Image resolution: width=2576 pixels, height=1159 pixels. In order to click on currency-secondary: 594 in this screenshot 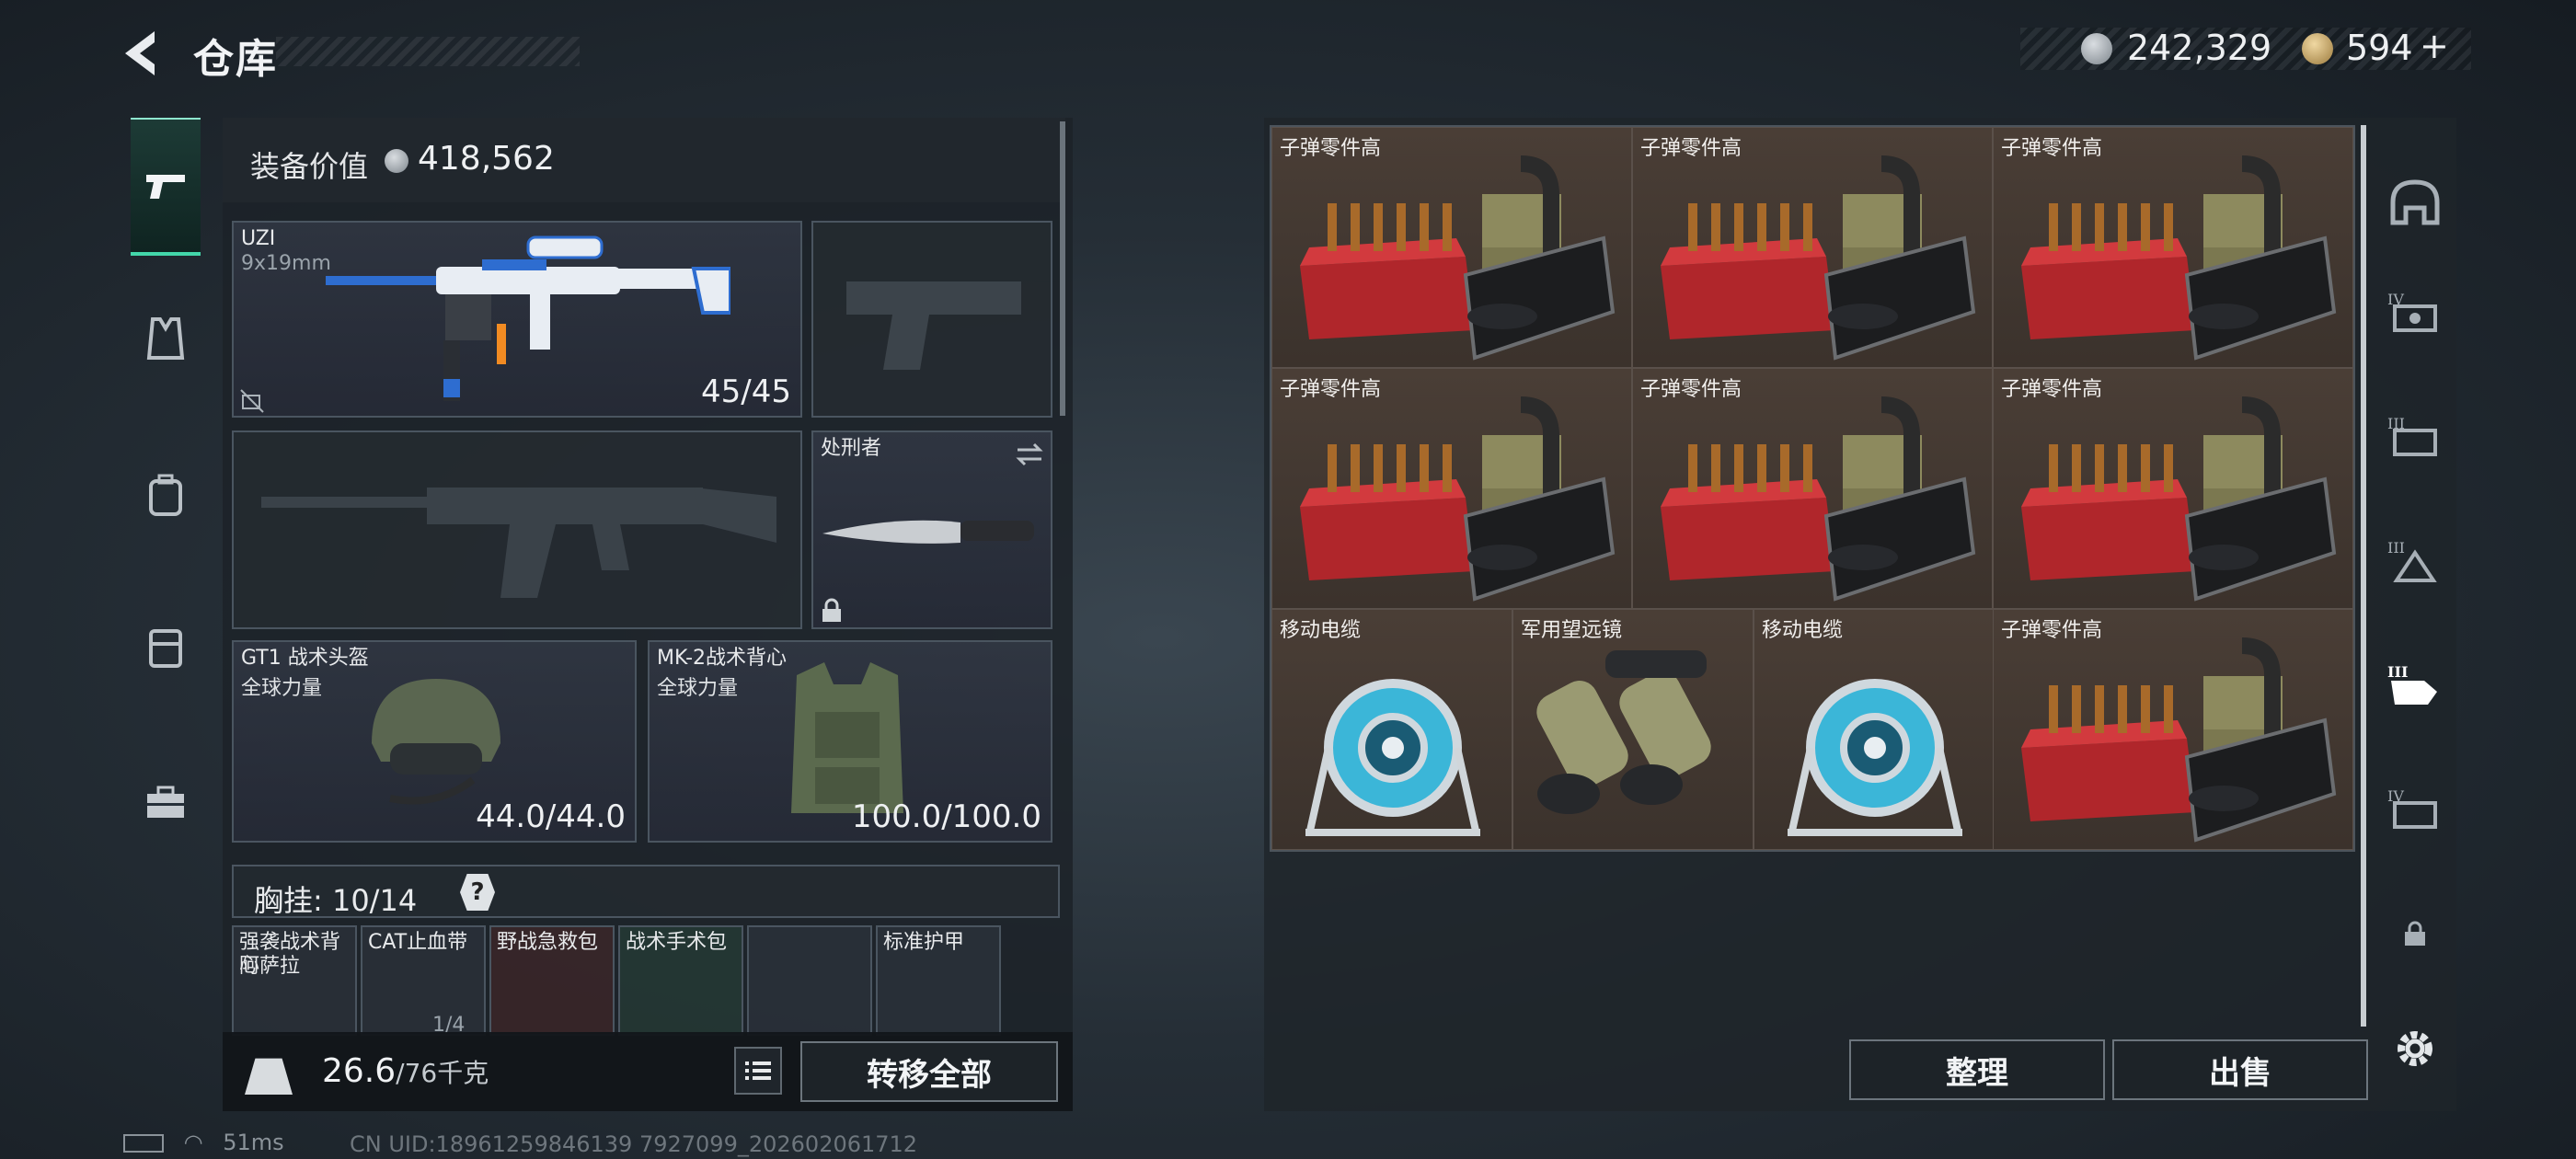, I will do `click(2379, 48)`.